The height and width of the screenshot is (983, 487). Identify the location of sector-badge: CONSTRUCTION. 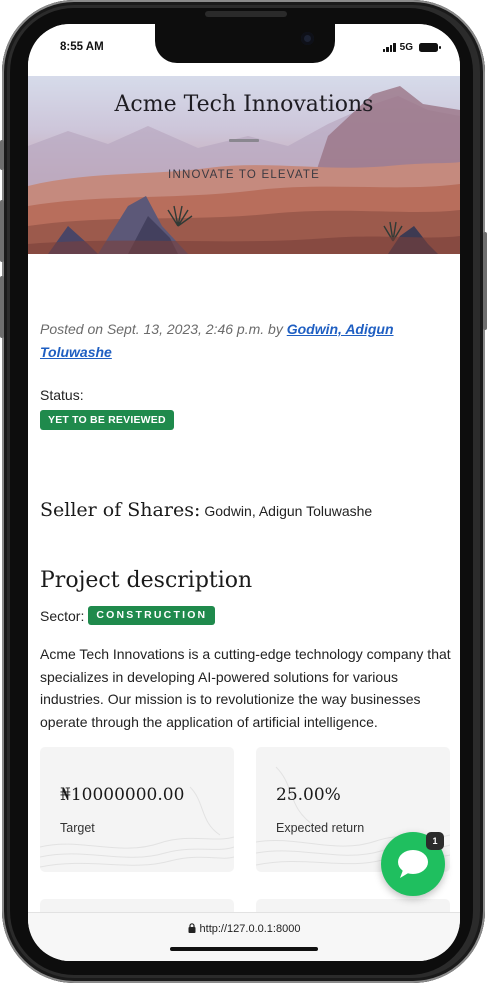
(152, 615).